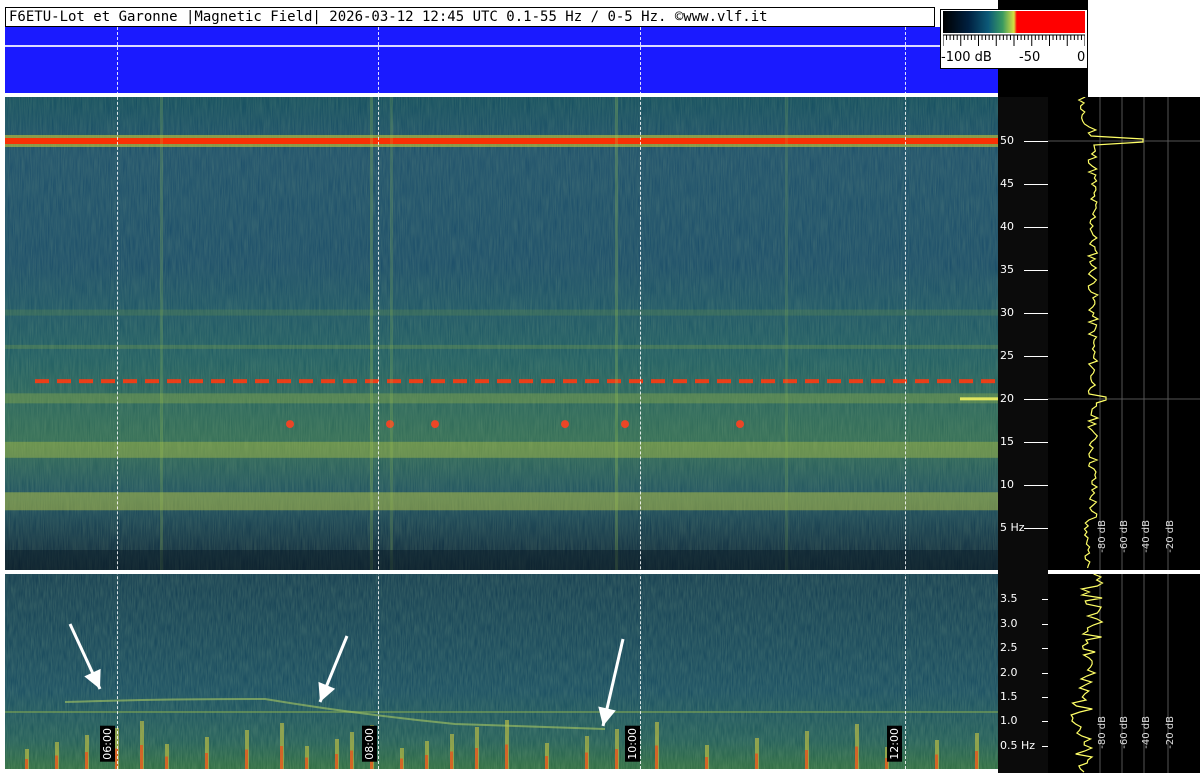 The width and height of the screenshot is (1200, 773). I want to click on frequency-label: 3.0, so click(1009, 623).